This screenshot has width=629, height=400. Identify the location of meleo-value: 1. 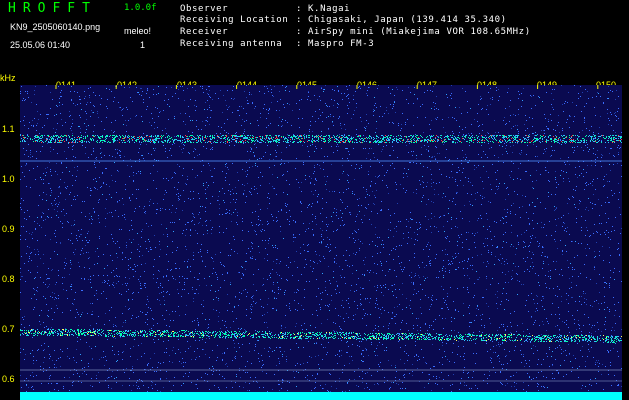
(143, 45).